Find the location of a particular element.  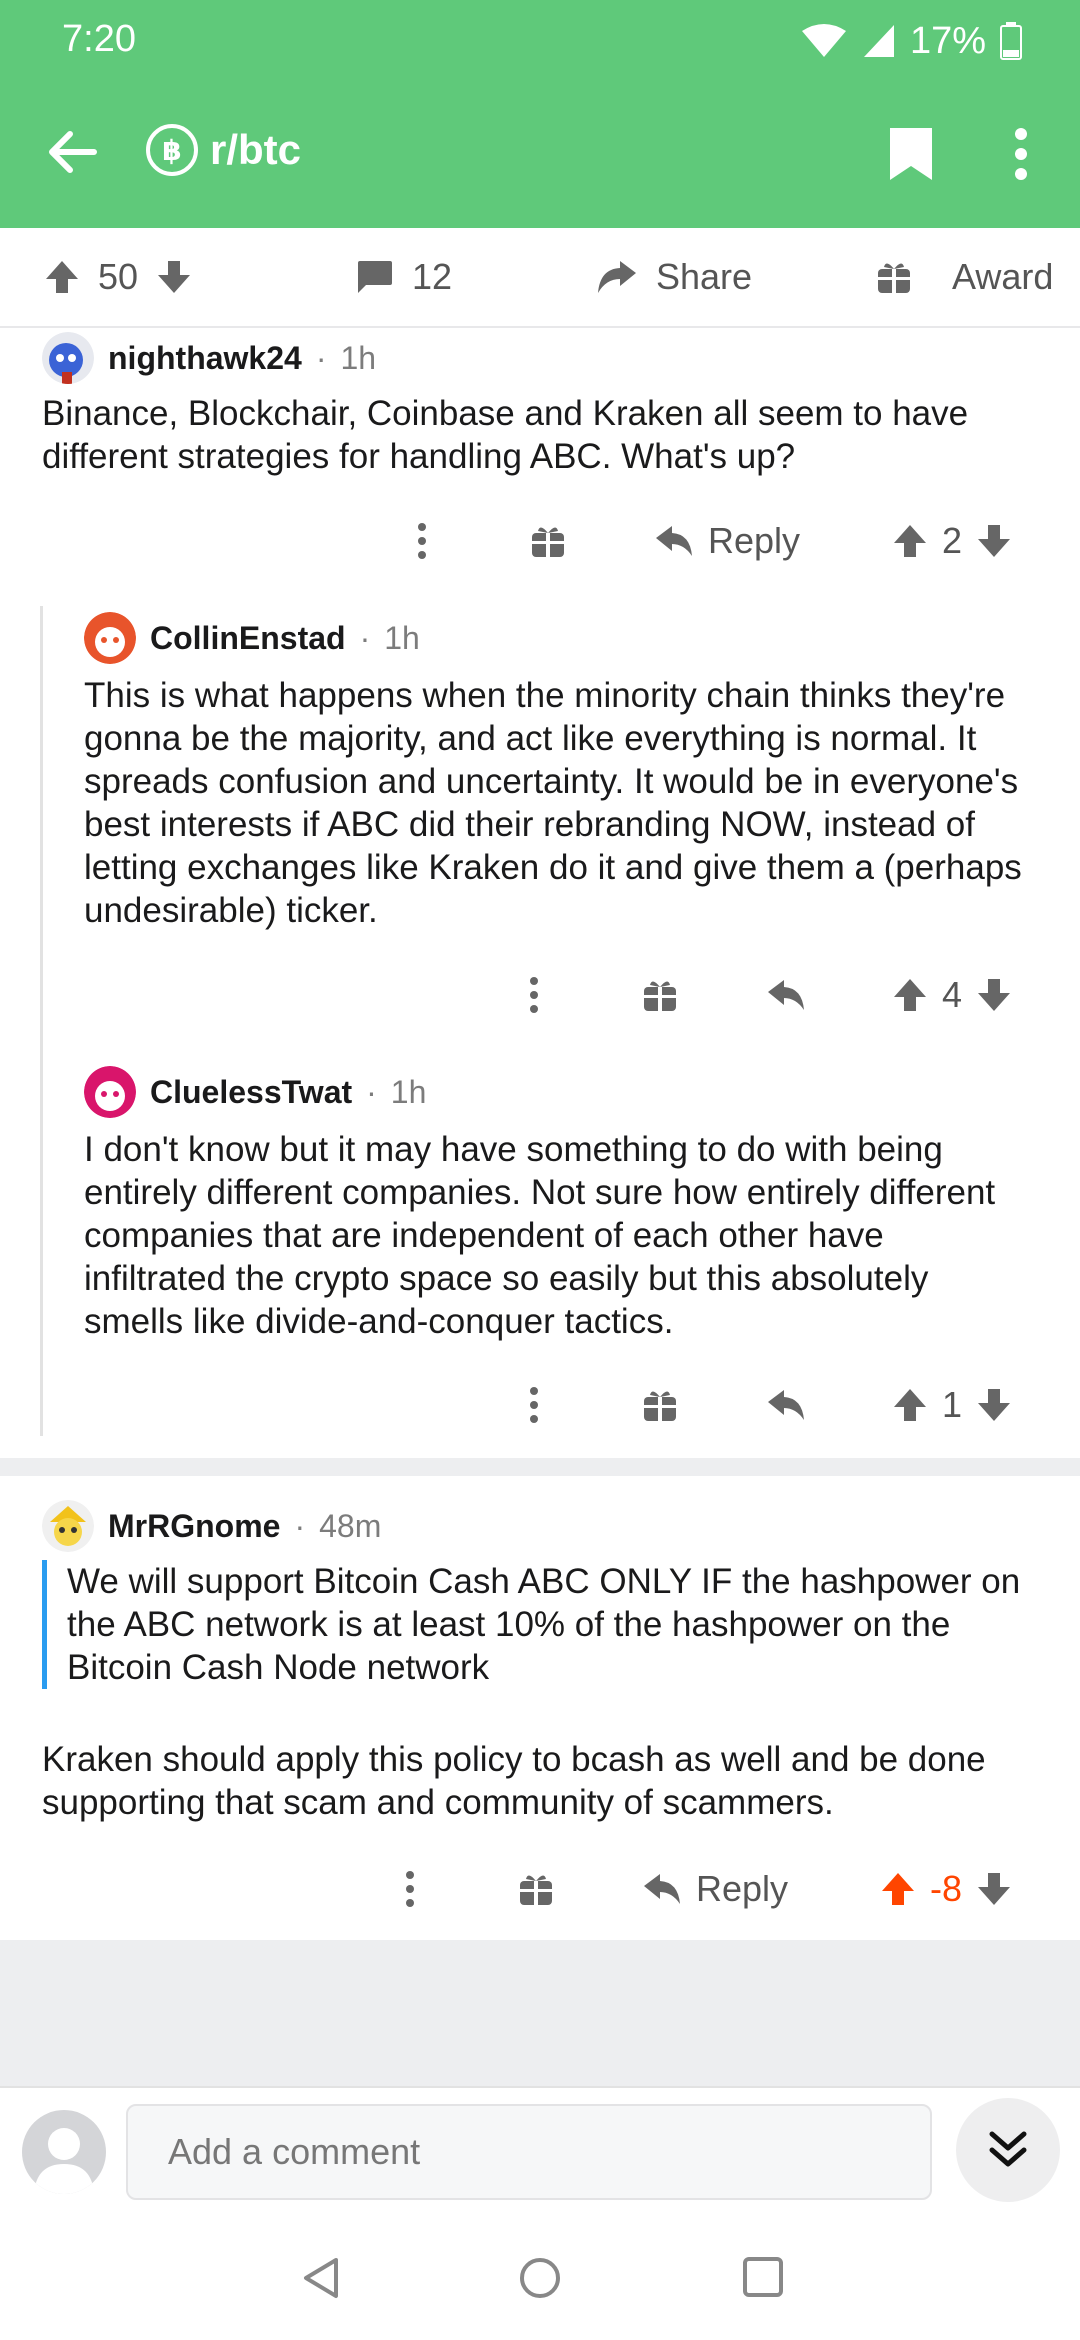

feed-end-spacer is located at coordinates (540, 2013).